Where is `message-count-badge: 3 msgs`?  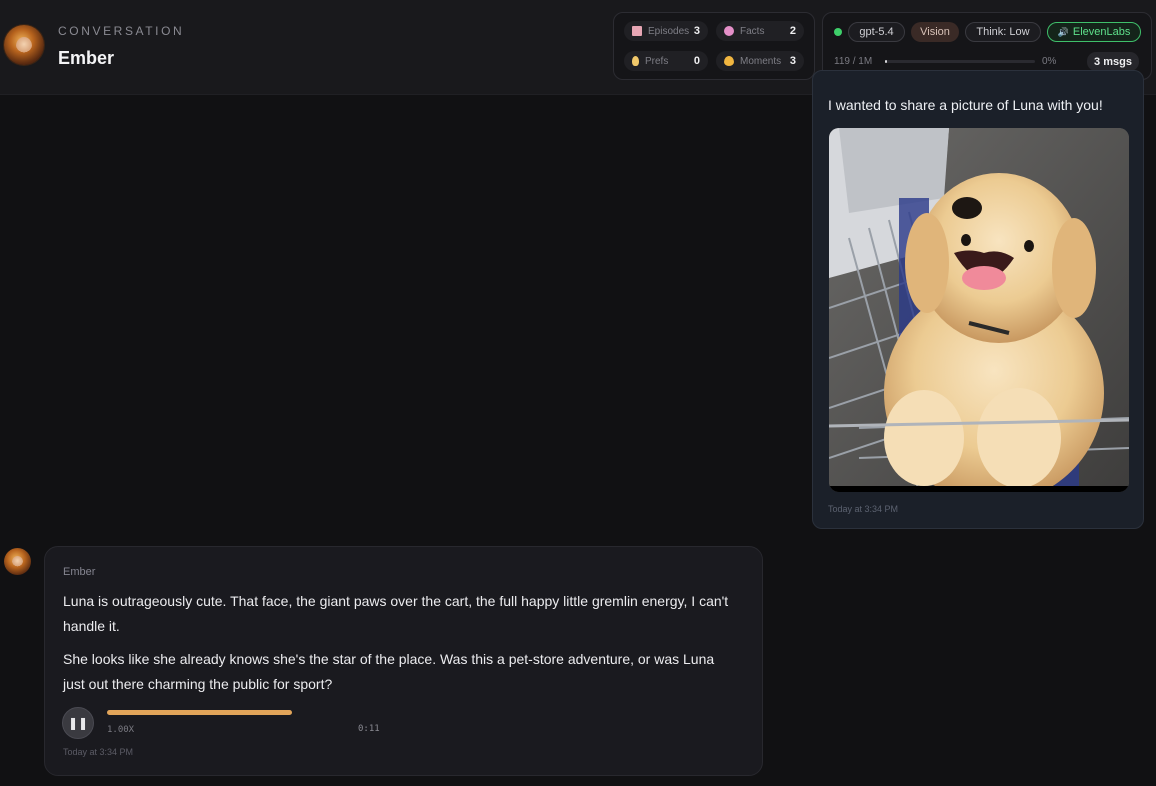 message-count-badge: 3 msgs is located at coordinates (1113, 61).